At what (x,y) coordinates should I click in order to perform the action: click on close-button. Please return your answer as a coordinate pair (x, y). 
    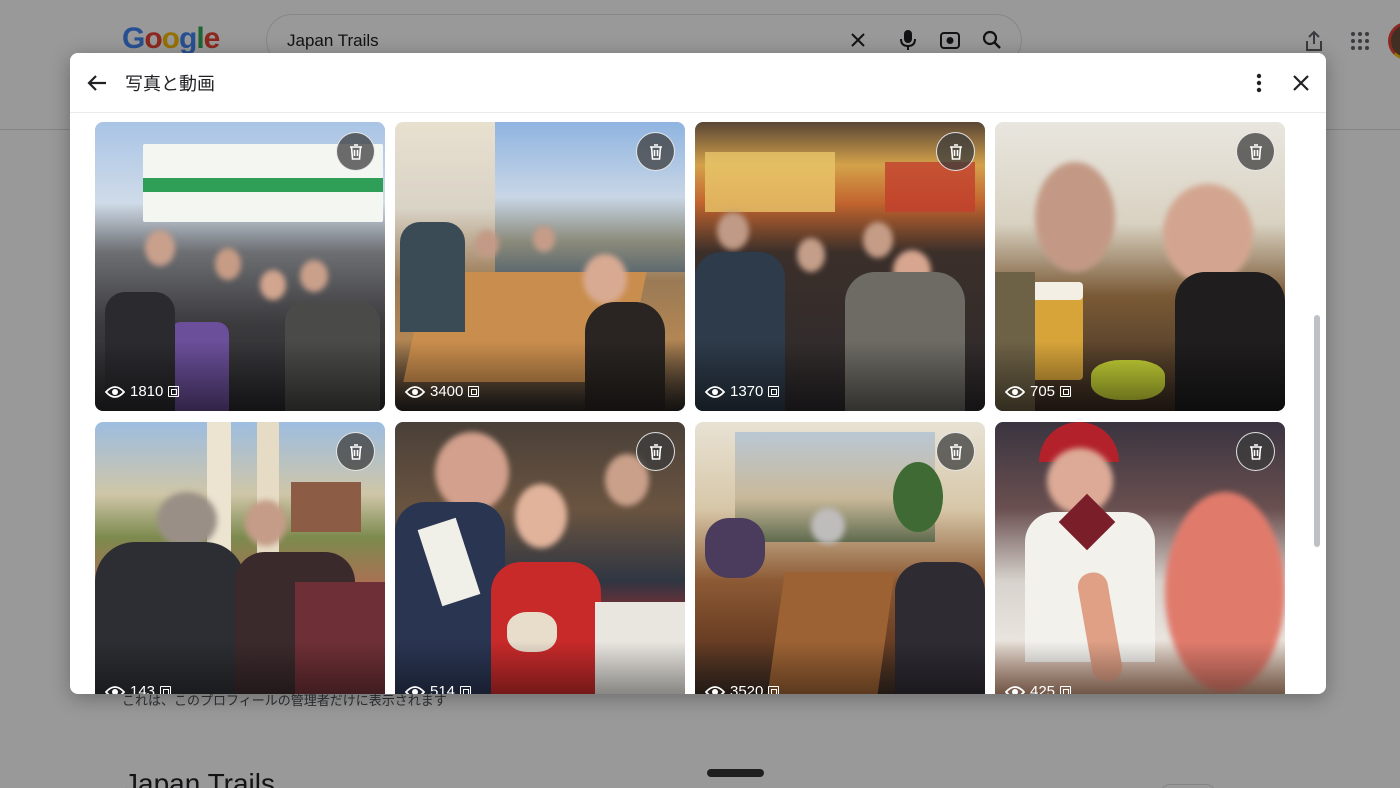
    Looking at the image, I should click on (1301, 83).